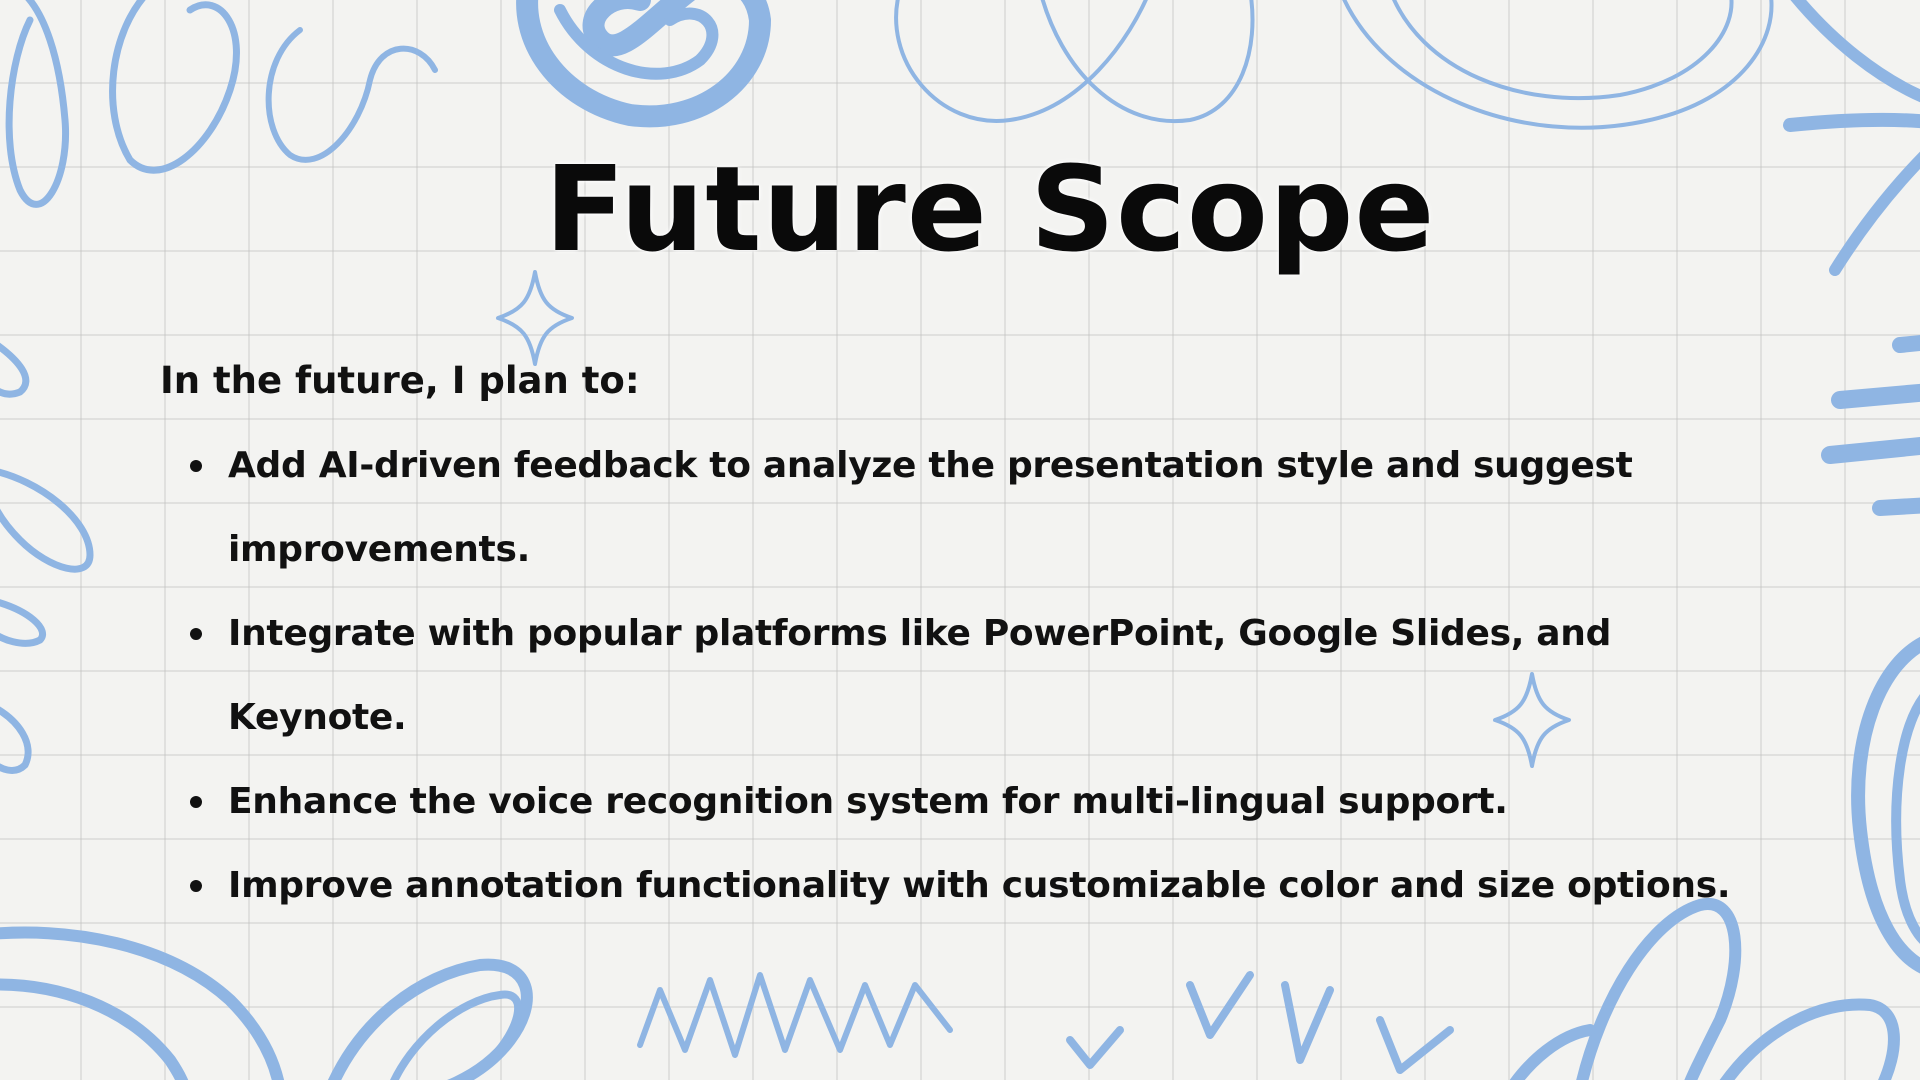 The width and height of the screenshot is (1920, 1080). I want to click on doodle-scribble-bottom-left, so click(430, 1019).